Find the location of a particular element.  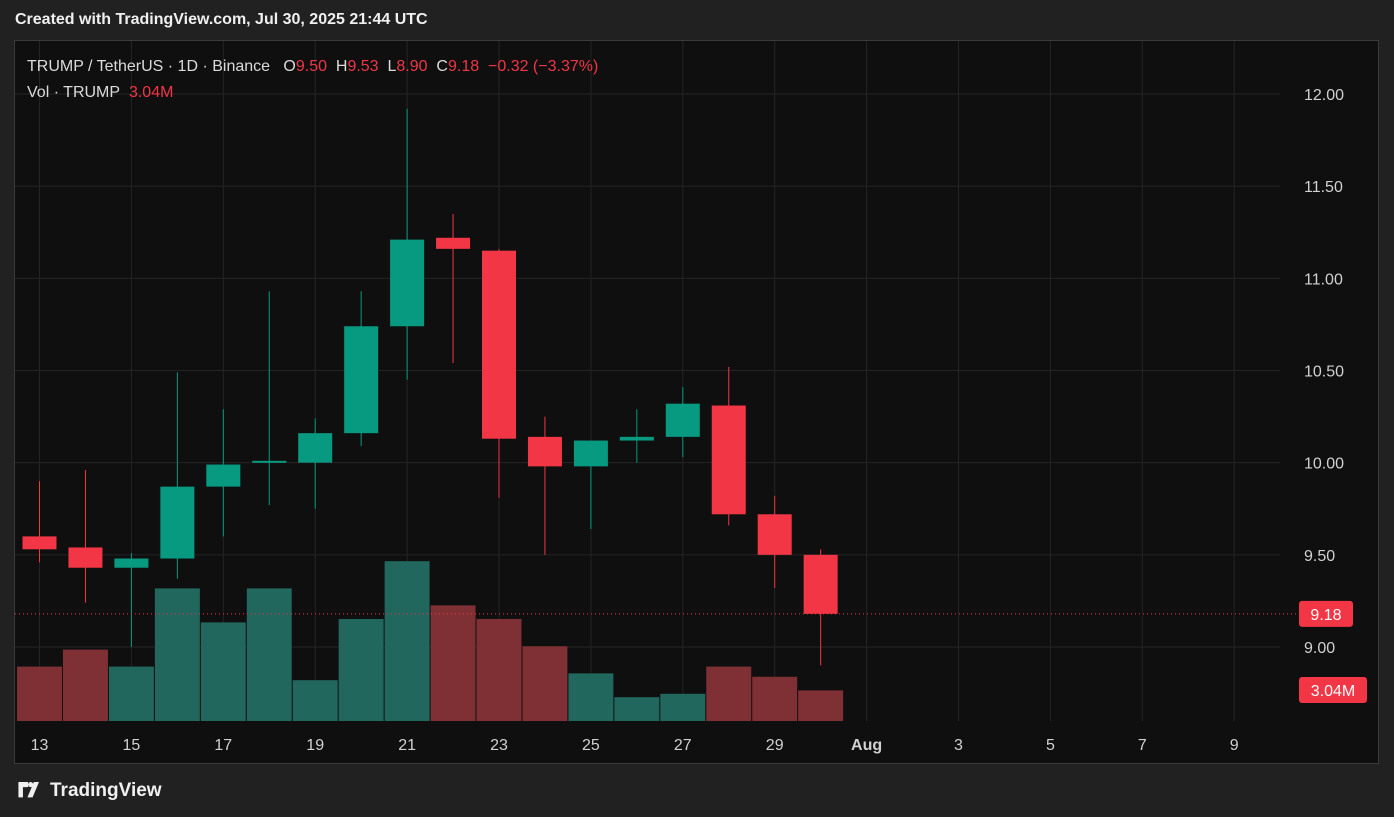

close-label: C is located at coordinates (442, 66).